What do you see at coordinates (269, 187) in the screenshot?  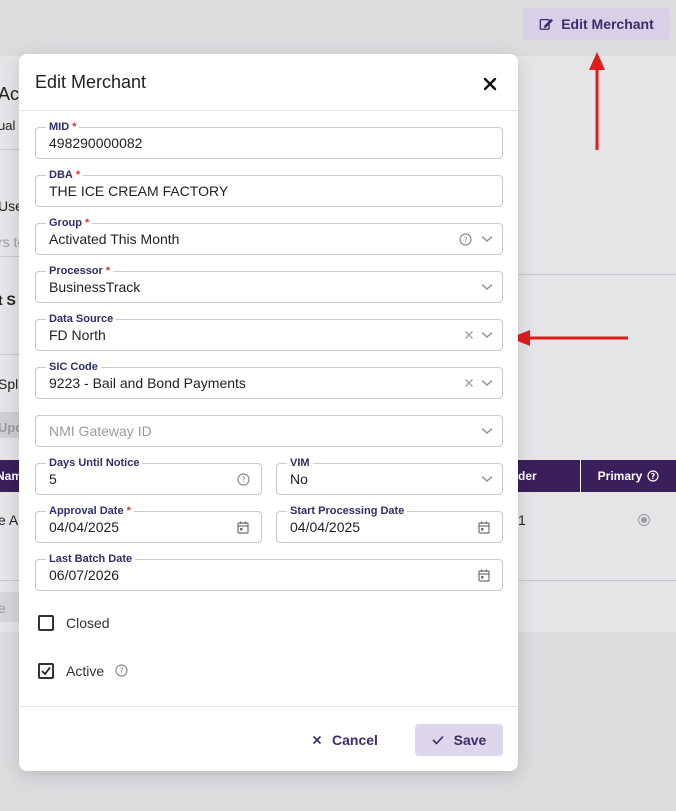 I see `dba-field: DBA * THE ICE CREAM FACTORY` at bounding box center [269, 187].